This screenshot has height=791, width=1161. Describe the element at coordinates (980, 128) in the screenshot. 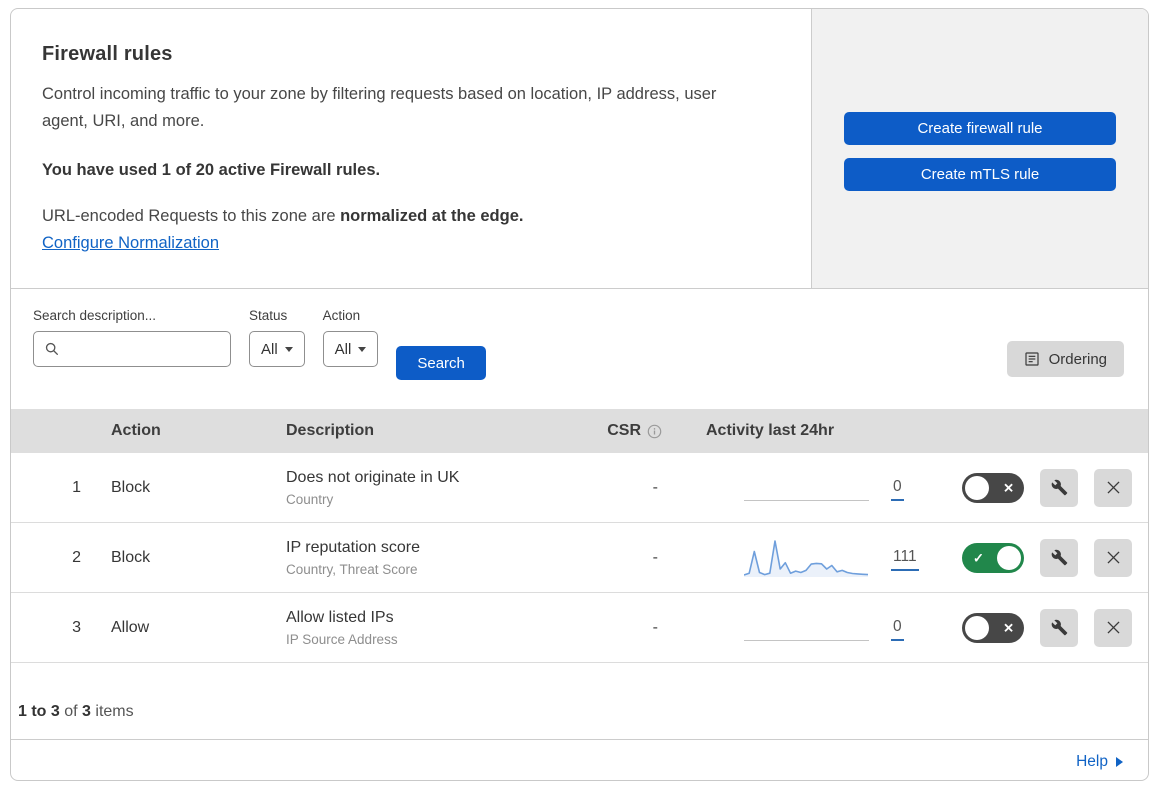

I see `create-firewall-rule-button: Create firewall rule` at that location.